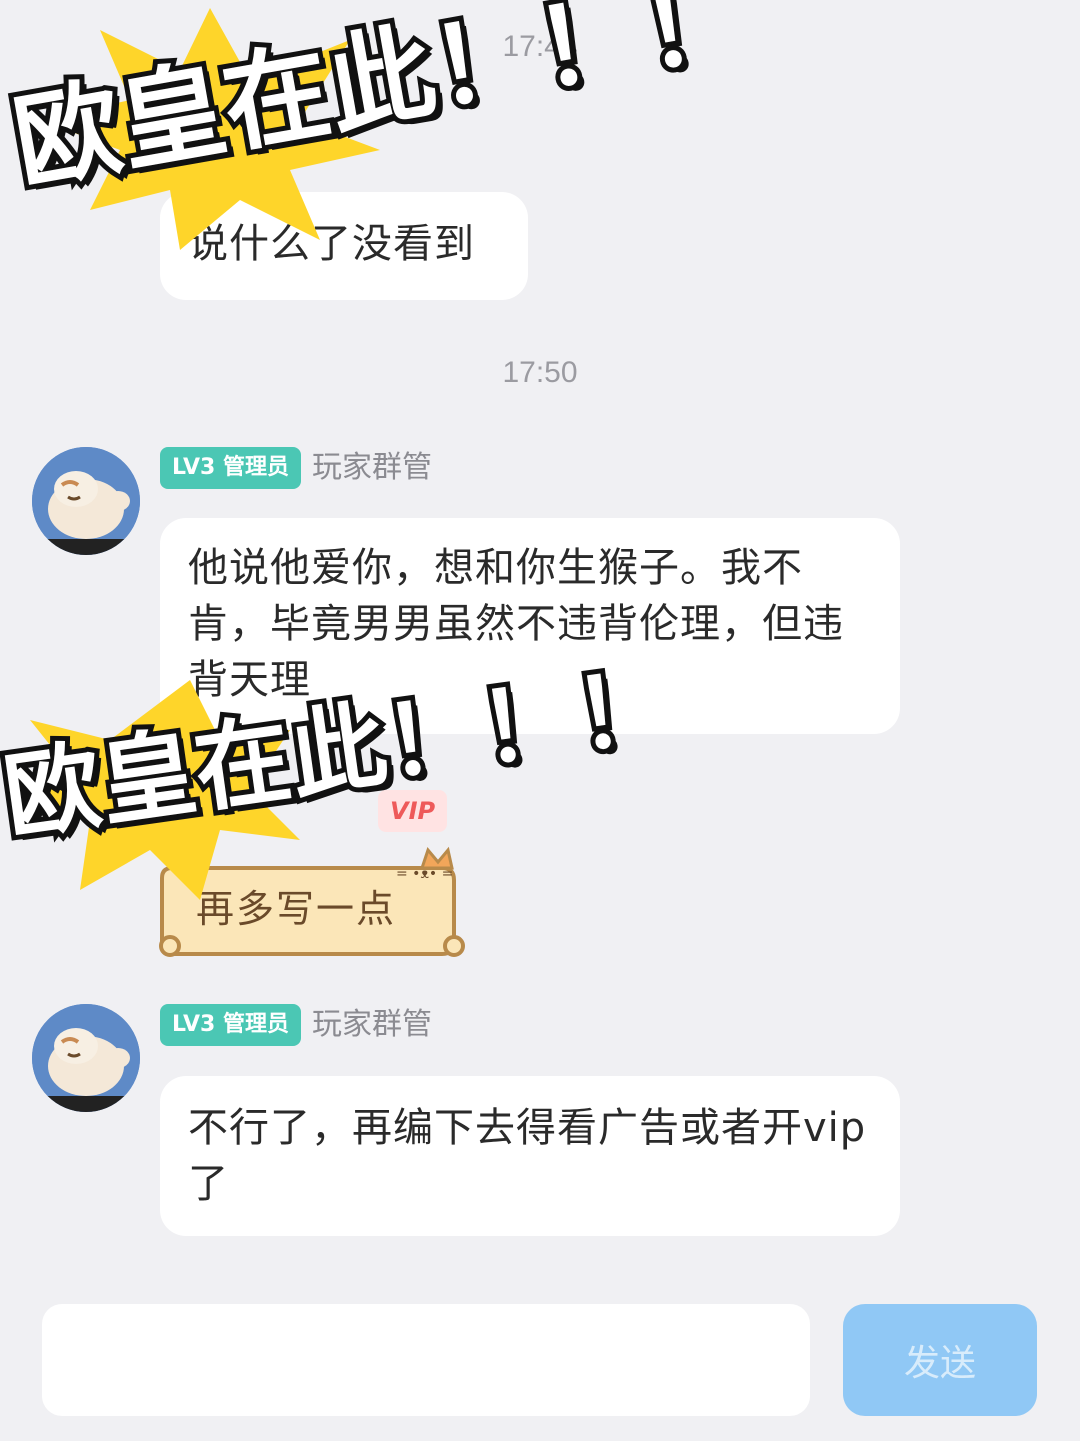  What do you see at coordinates (426, 1360) in the screenshot?
I see `message-input` at bounding box center [426, 1360].